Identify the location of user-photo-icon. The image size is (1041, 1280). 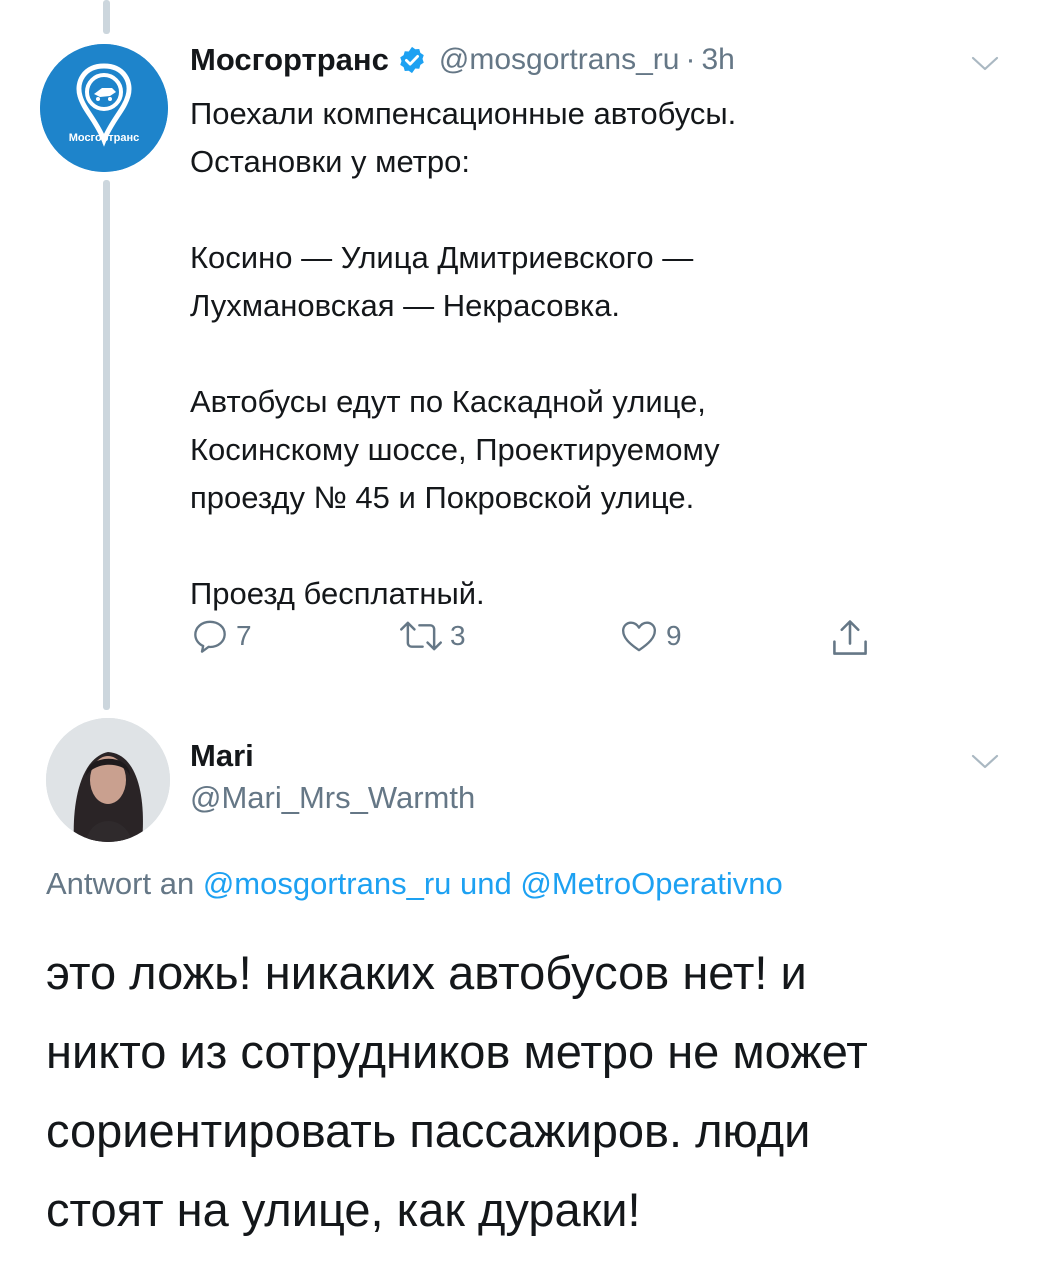
(108, 780).